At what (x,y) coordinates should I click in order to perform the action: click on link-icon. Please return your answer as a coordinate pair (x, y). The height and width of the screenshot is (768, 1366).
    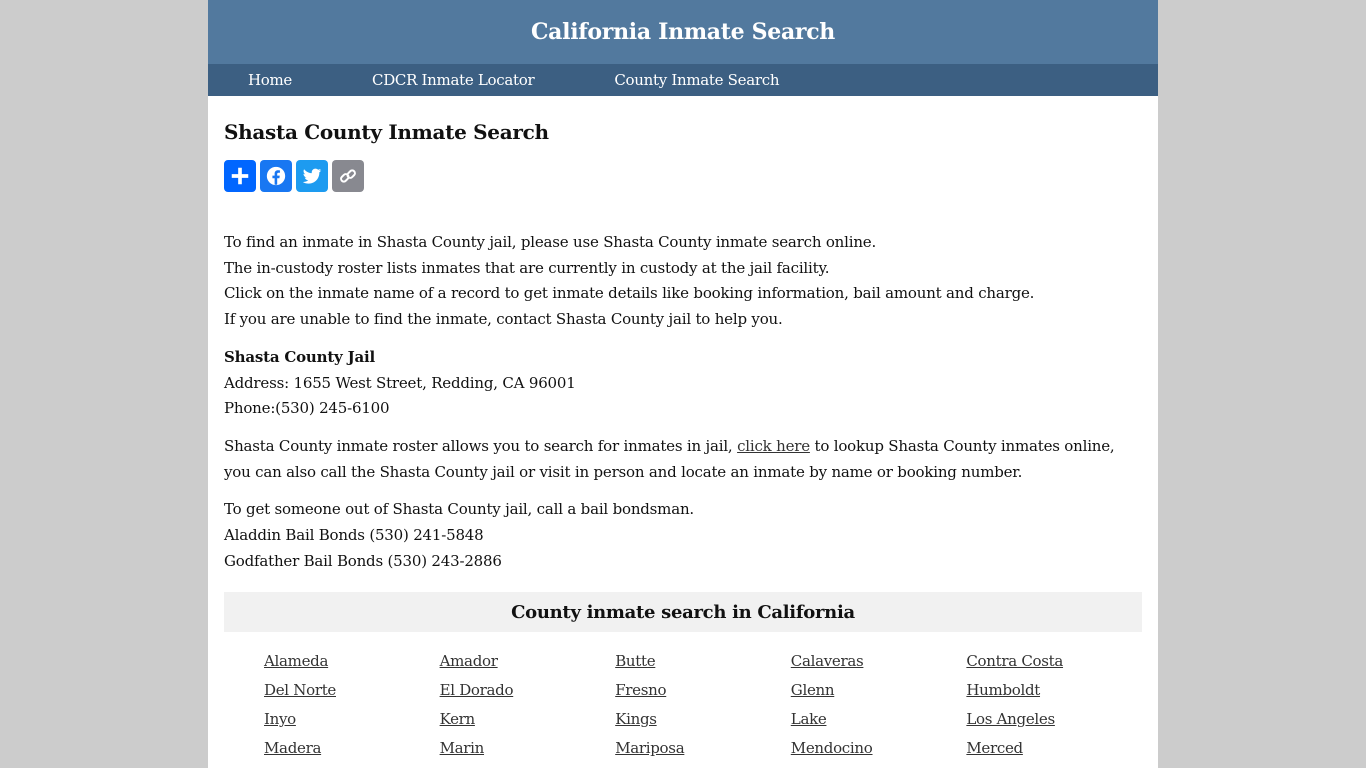
    Looking at the image, I should click on (348, 176).